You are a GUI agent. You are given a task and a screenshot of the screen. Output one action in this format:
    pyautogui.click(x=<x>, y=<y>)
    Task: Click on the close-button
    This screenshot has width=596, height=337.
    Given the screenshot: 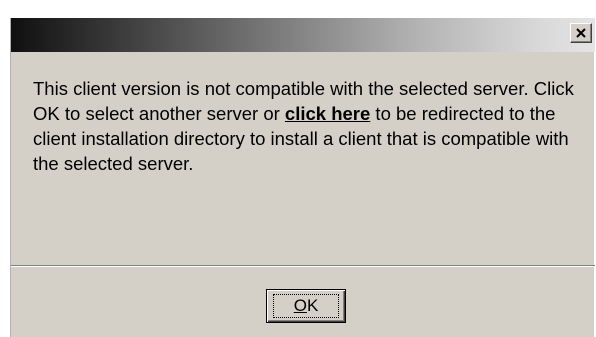 What is the action you would take?
    pyautogui.click(x=581, y=33)
    